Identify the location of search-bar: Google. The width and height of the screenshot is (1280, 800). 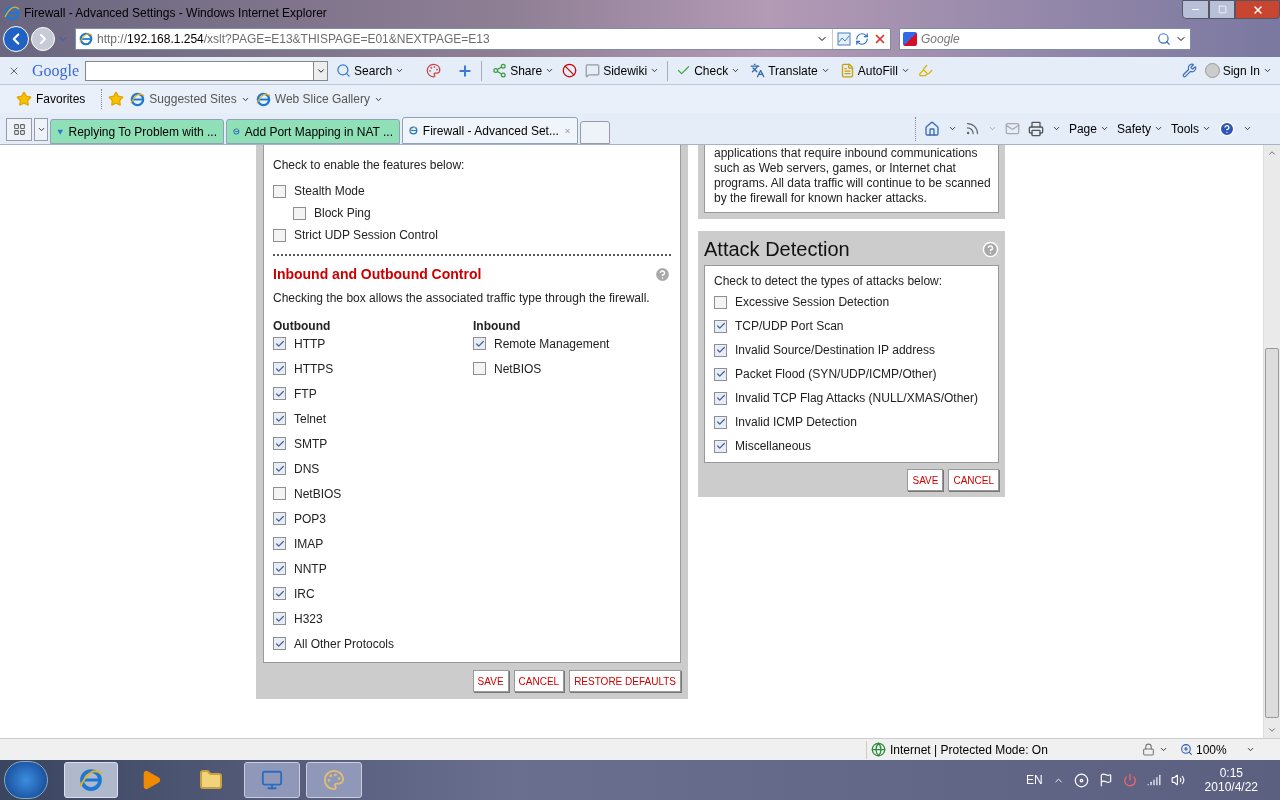
(1045, 39).